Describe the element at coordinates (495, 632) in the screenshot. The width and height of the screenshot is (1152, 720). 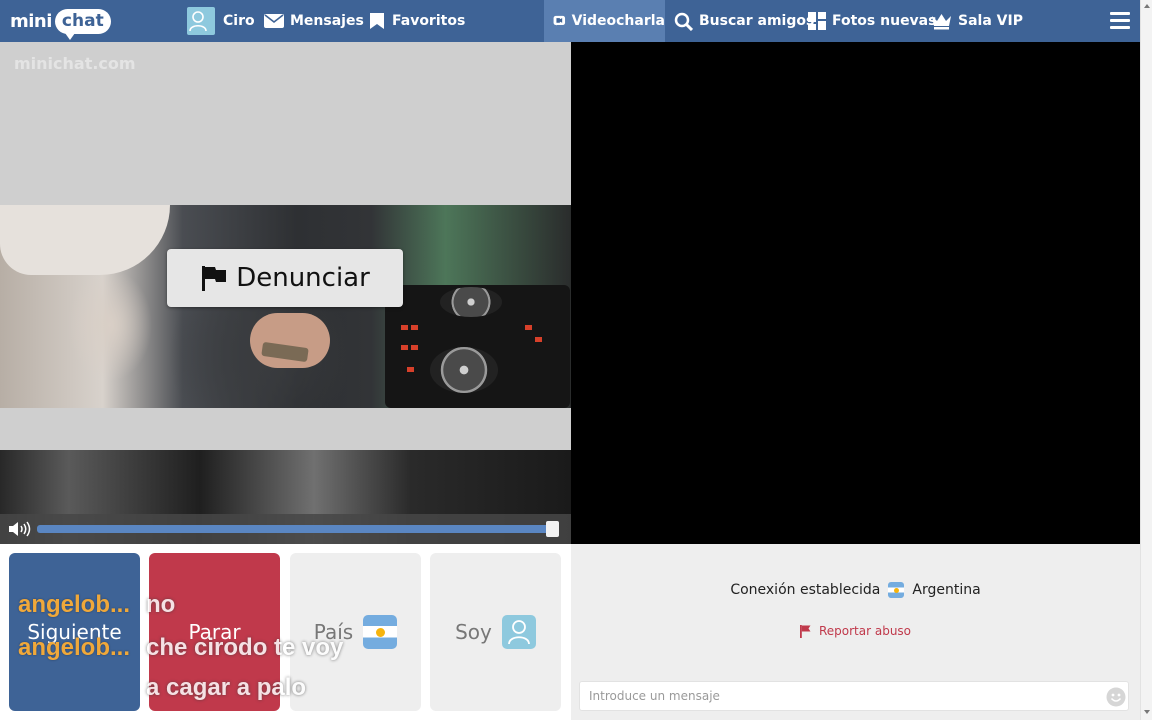
I see `gender-button: Soy` at that location.